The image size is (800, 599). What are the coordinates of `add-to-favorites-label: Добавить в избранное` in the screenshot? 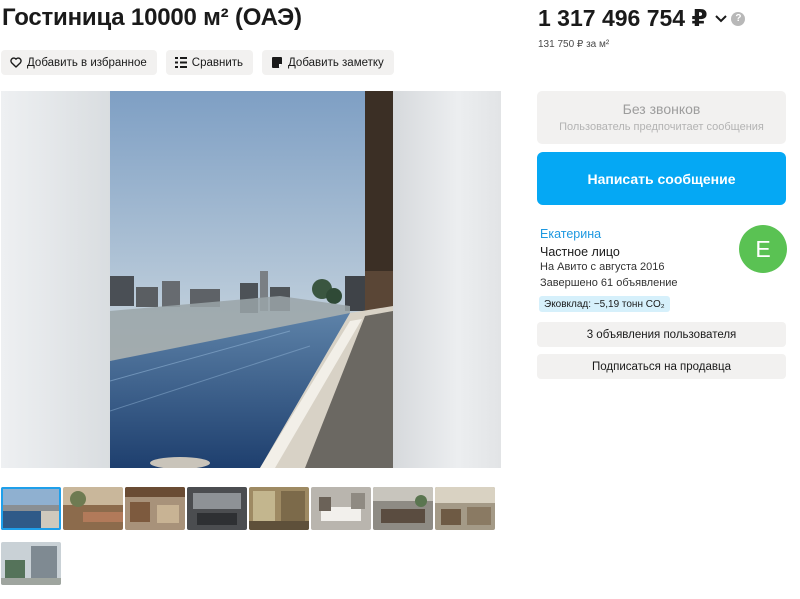 It's located at (87, 62).